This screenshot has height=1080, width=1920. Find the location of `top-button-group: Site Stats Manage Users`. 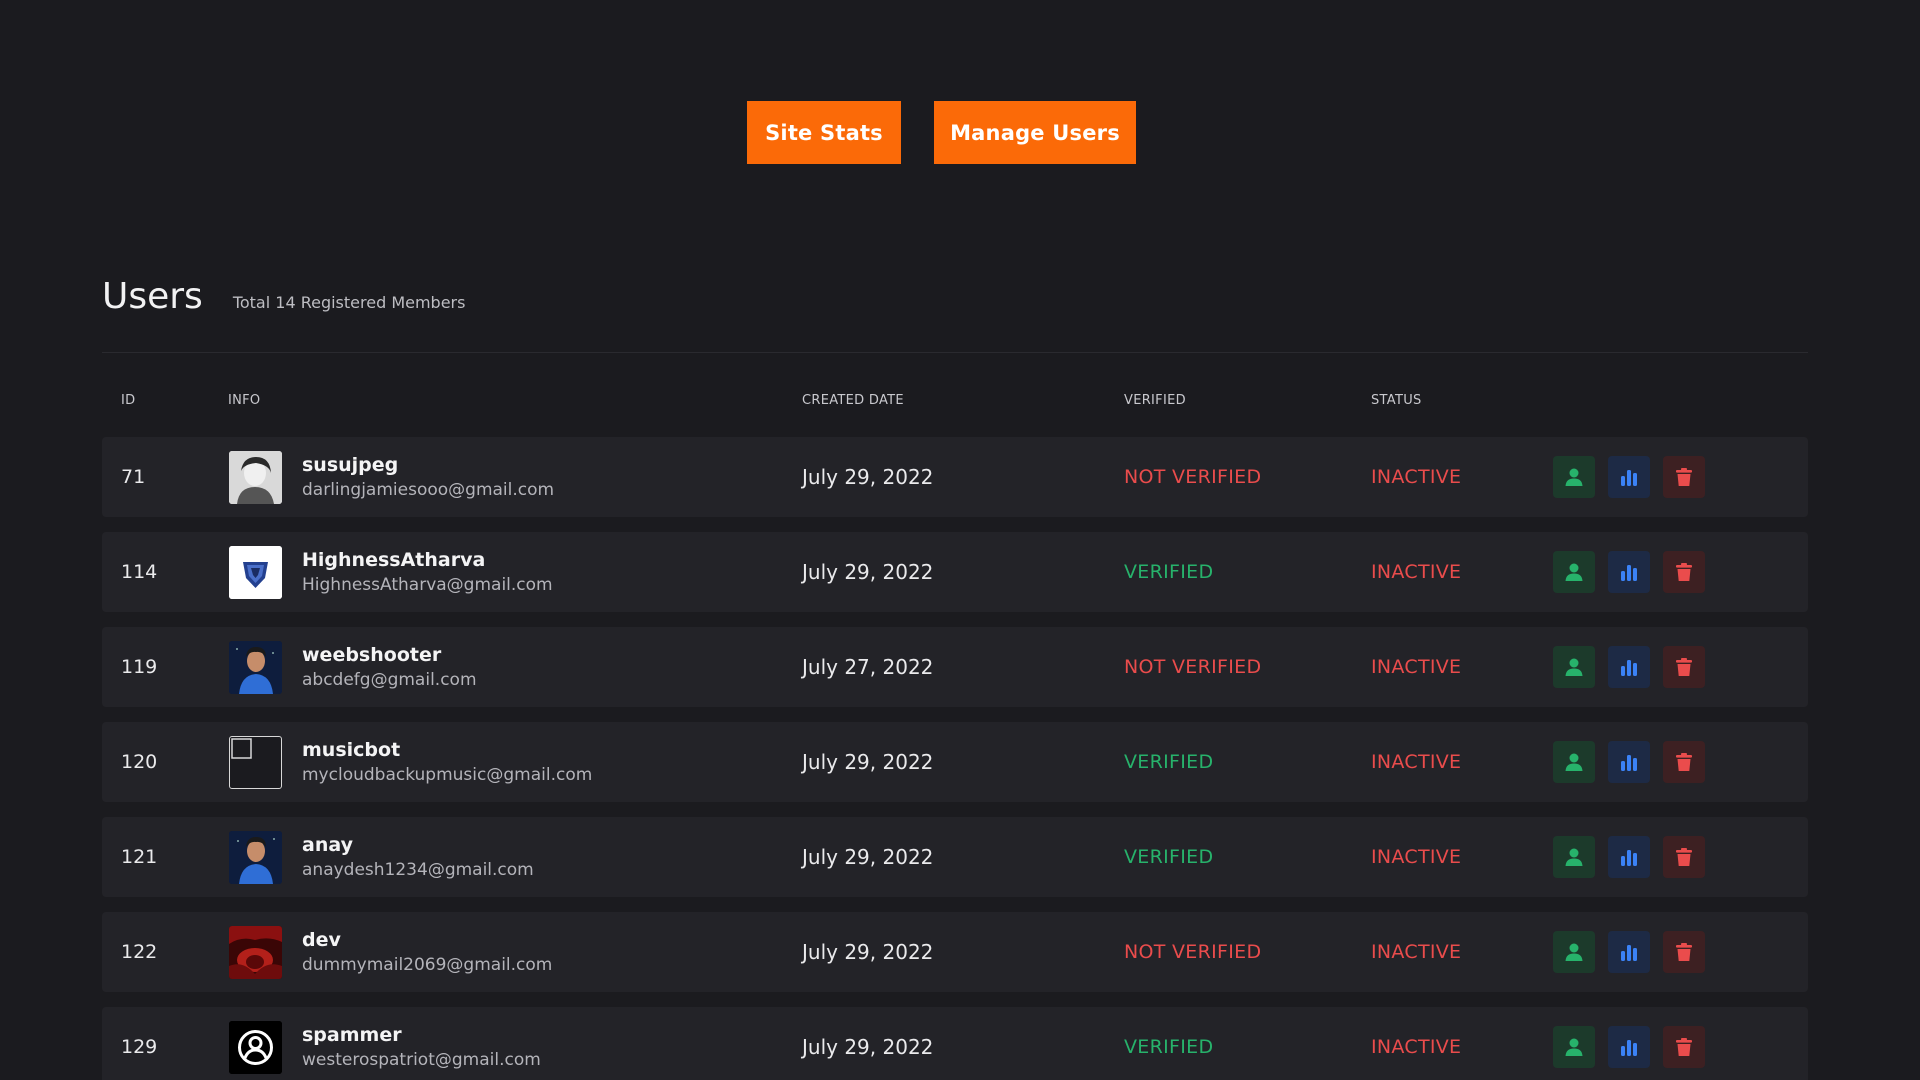

top-button-group: Site Stats Manage Users is located at coordinates (941, 132).